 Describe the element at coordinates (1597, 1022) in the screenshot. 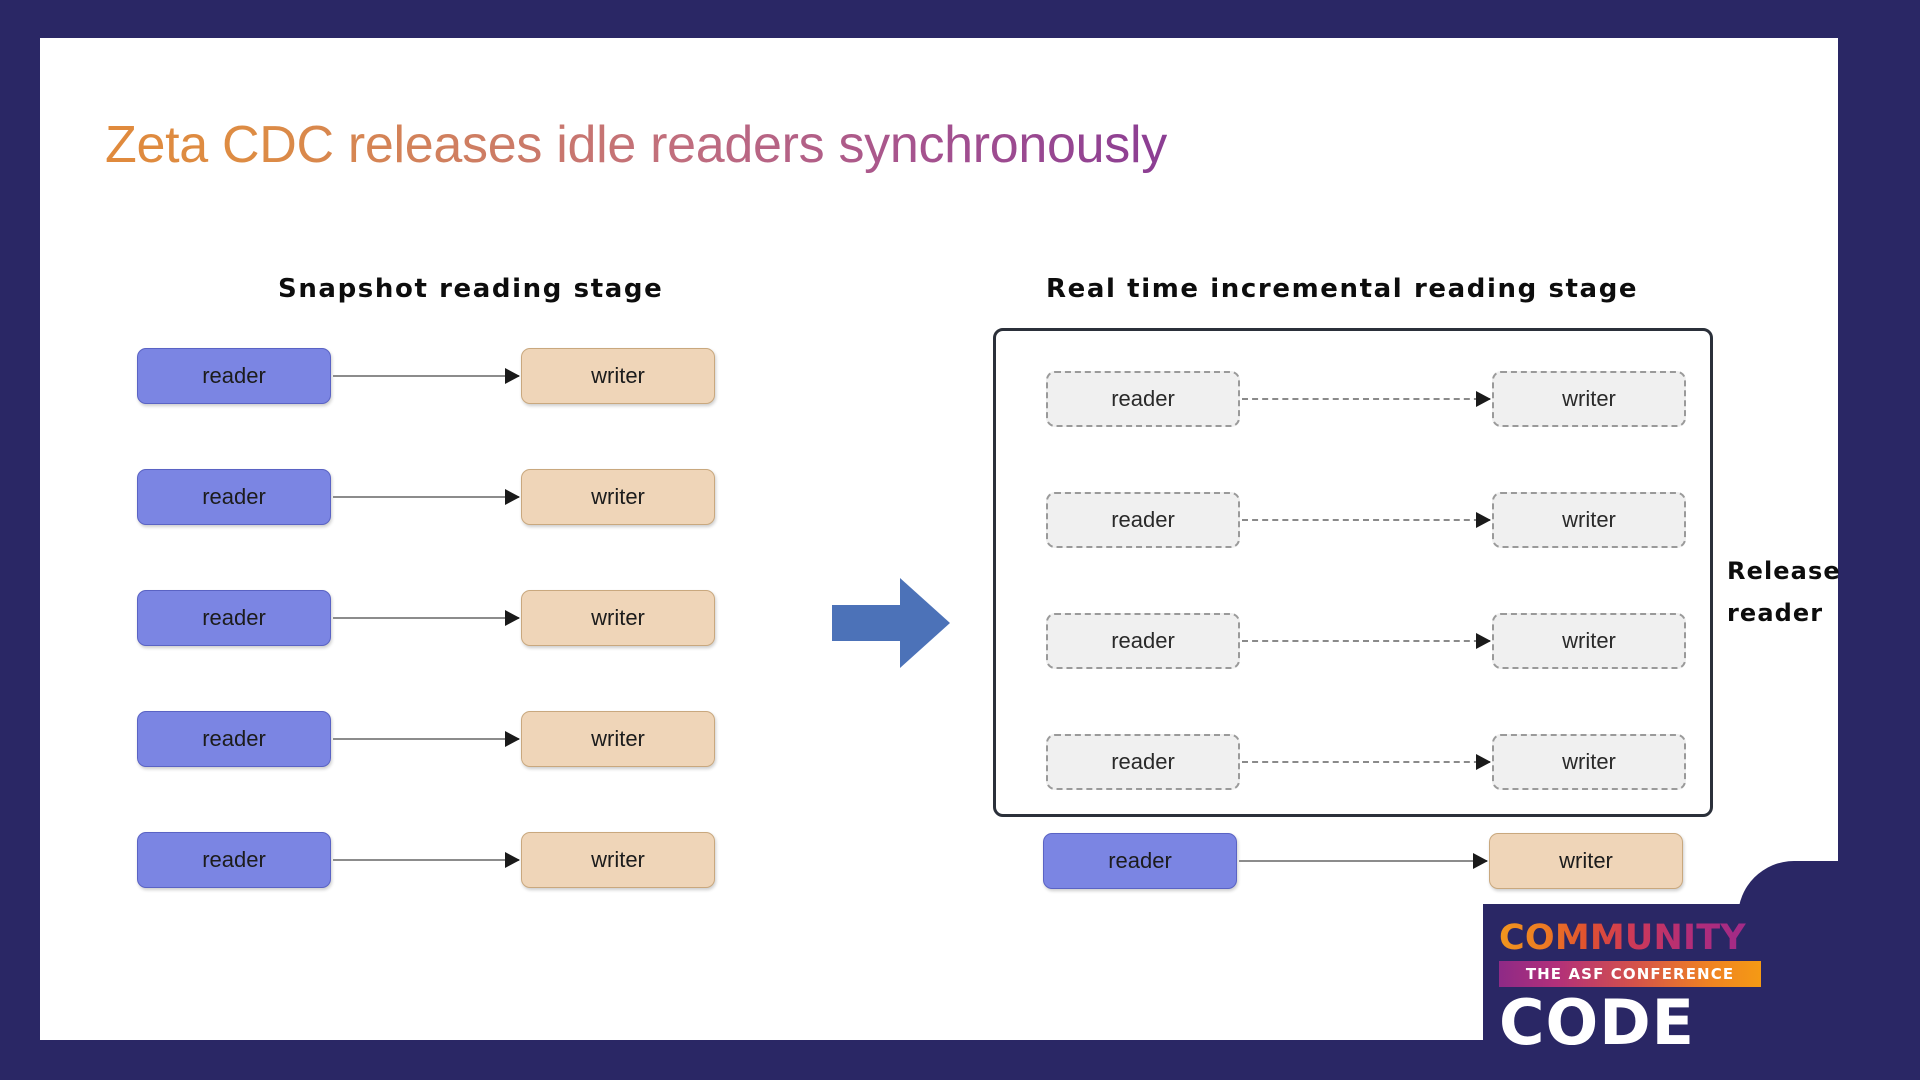

I see `logo-code-text: CODE` at that location.